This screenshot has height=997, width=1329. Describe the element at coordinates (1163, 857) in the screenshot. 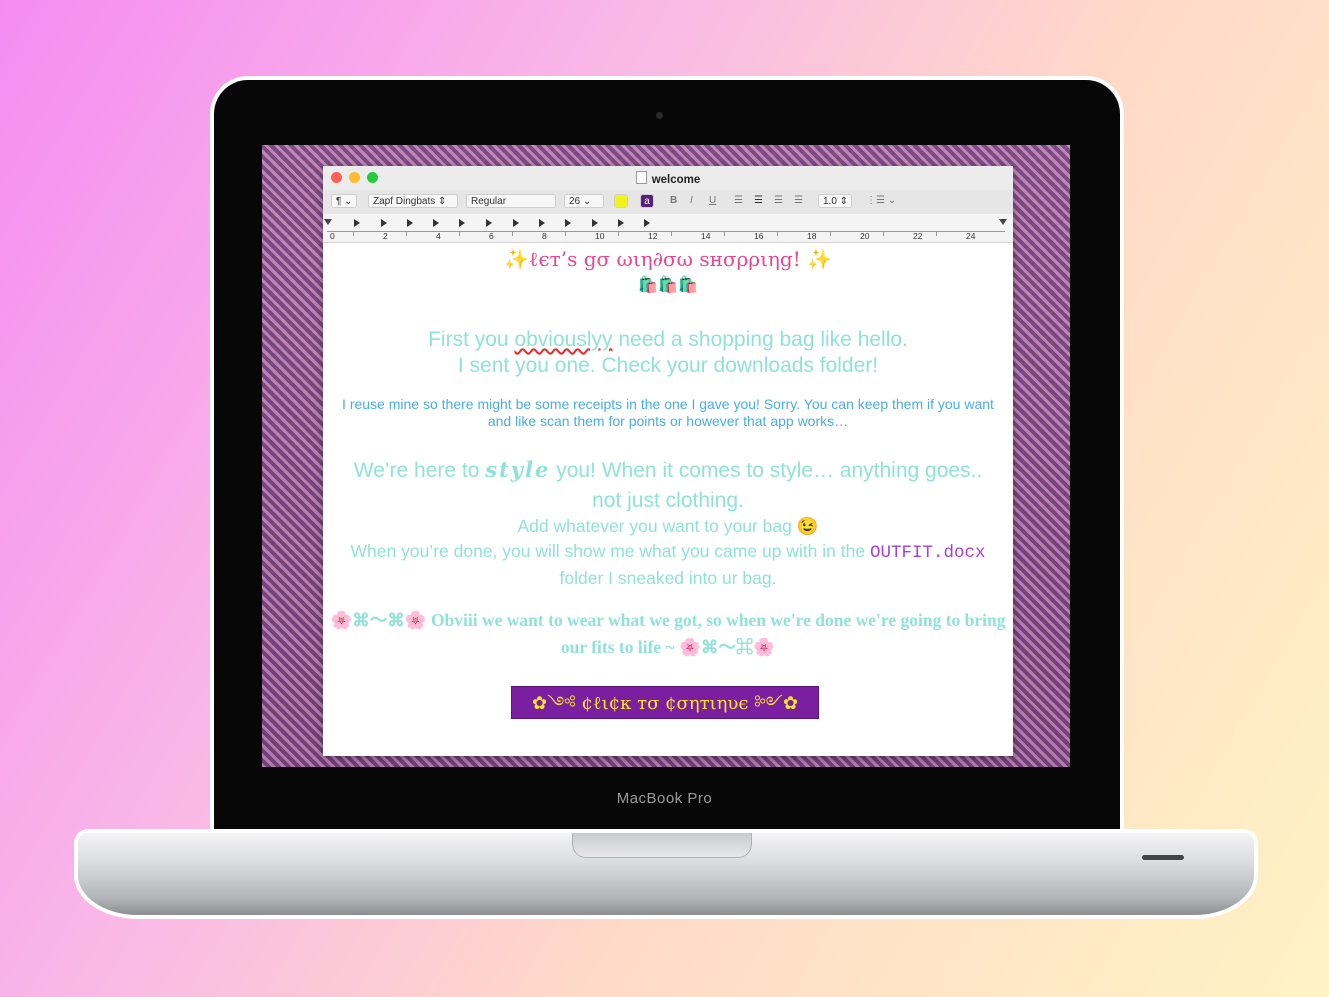

I see `sleep-indicator` at that location.